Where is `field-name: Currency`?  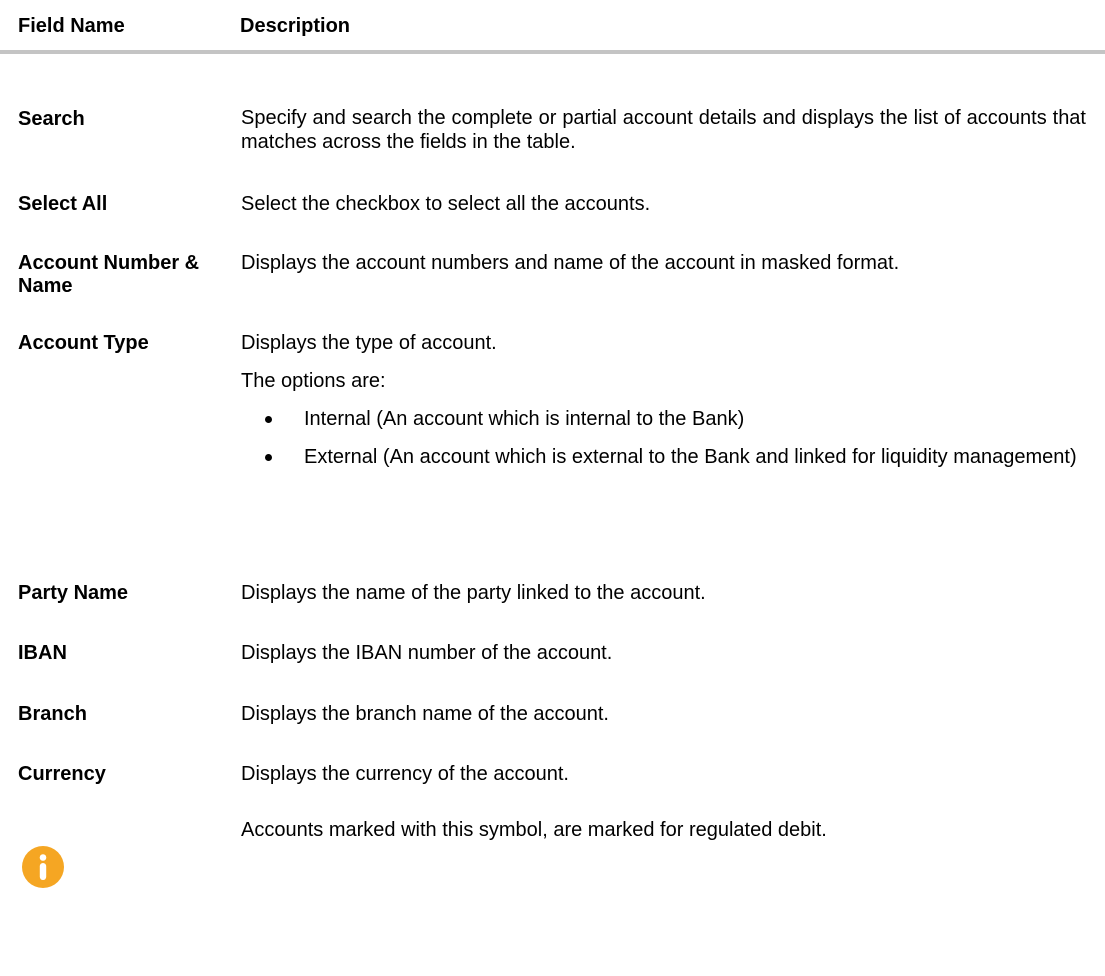
field-name: Currency is located at coordinates (62, 774).